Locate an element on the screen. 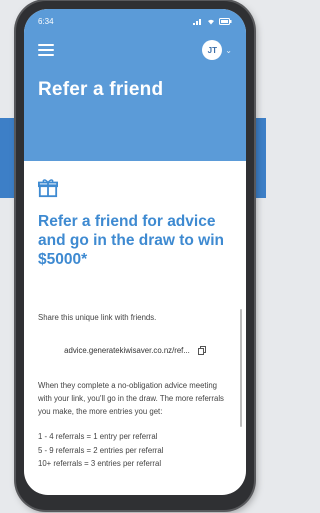 The image size is (320, 513). share-instructions: Share this unique link with friends. is located at coordinates (97, 317).